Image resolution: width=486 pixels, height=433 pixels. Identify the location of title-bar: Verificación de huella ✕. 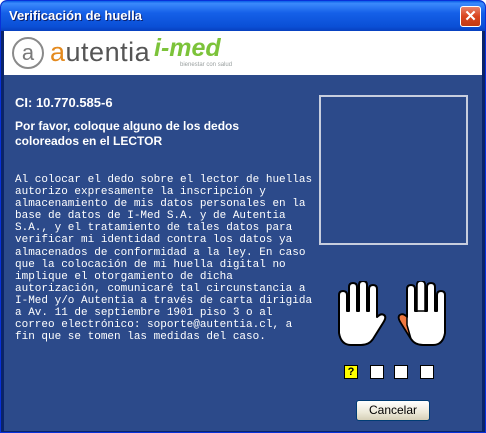
(243, 16).